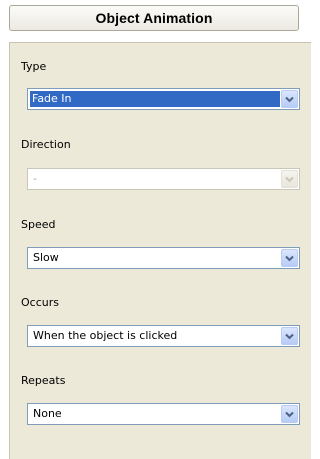 This screenshot has height=459, width=320. I want to click on repeats-label: Repeats, so click(43, 380).